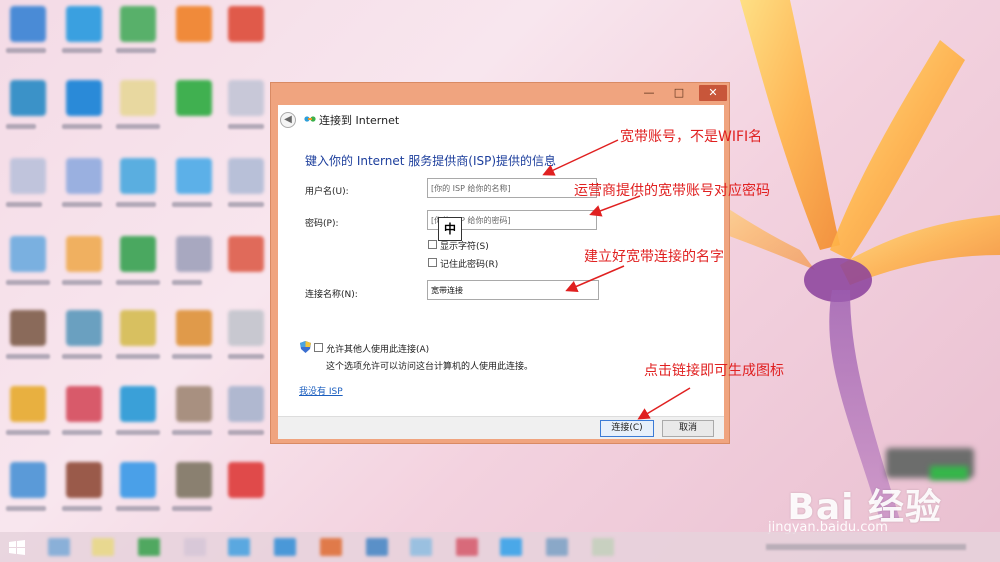 This screenshot has width=1000, height=562. I want to click on annotation-username: 宽带账号，不是WIFI名, so click(691, 137).